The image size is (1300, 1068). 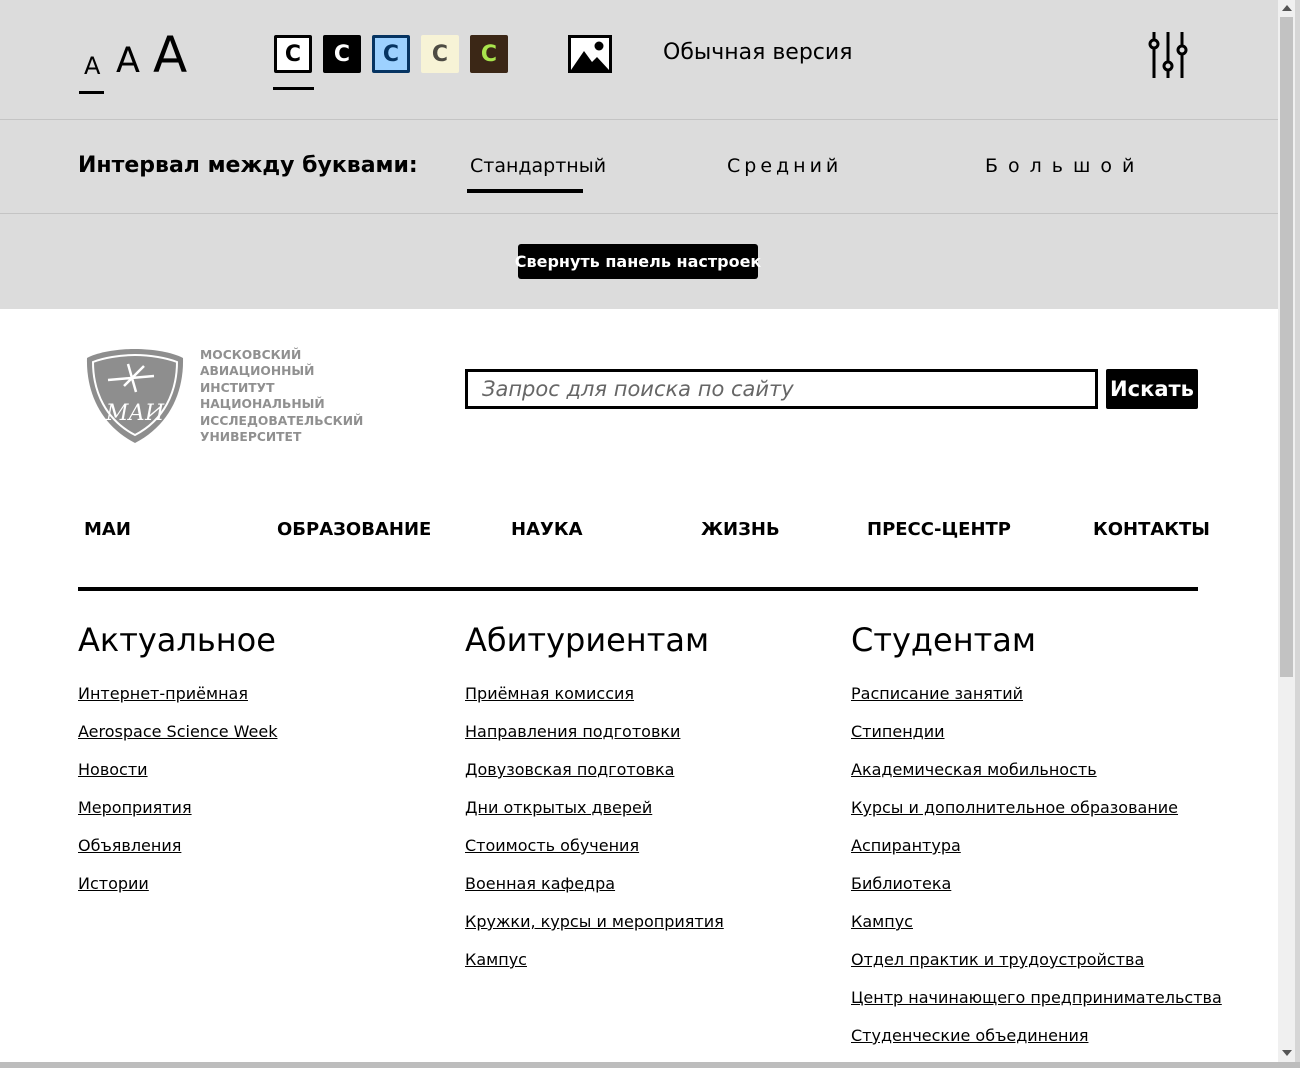 What do you see at coordinates (540, 883) in the screenshot?
I see `column-link: Военная кафедра` at bounding box center [540, 883].